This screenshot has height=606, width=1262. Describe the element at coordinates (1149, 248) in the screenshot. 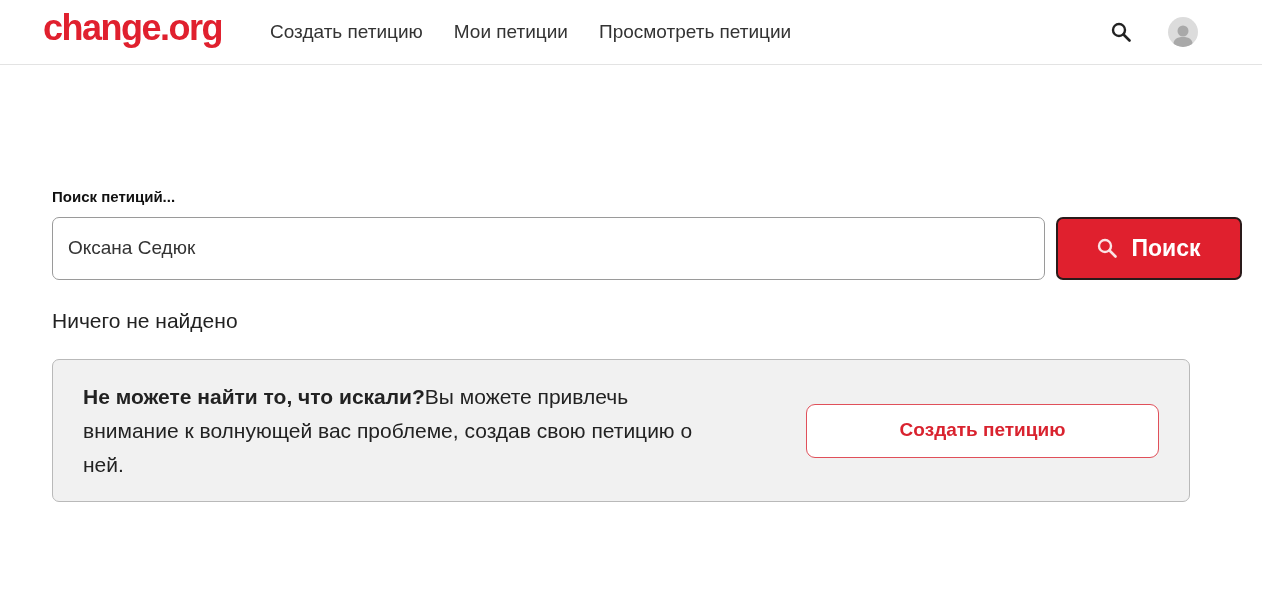

I see `search-submit-button: Поиск` at that location.